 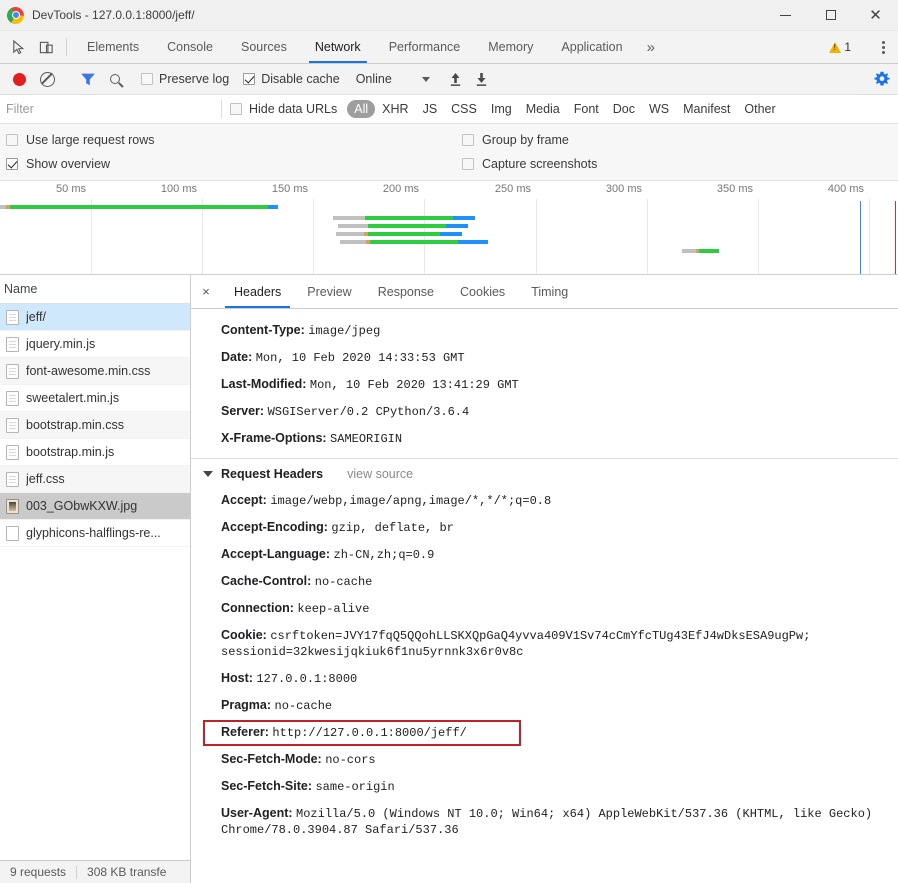 I want to click on kebab-menu-icon, so click(x=883, y=47).